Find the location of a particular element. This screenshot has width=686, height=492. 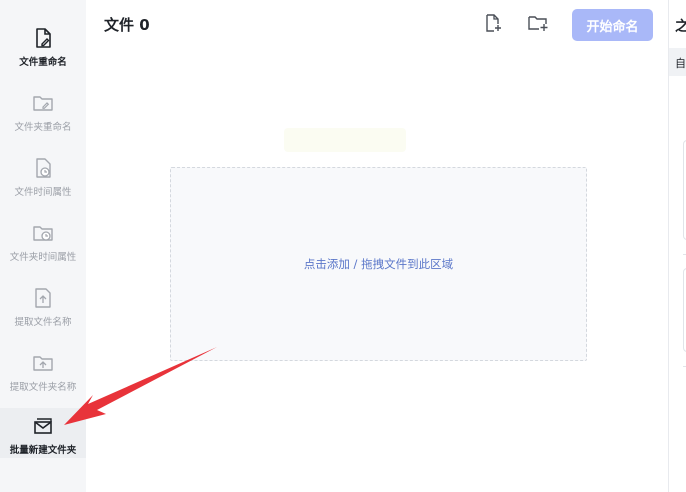

folder-edit-icon is located at coordinates (43, 103).